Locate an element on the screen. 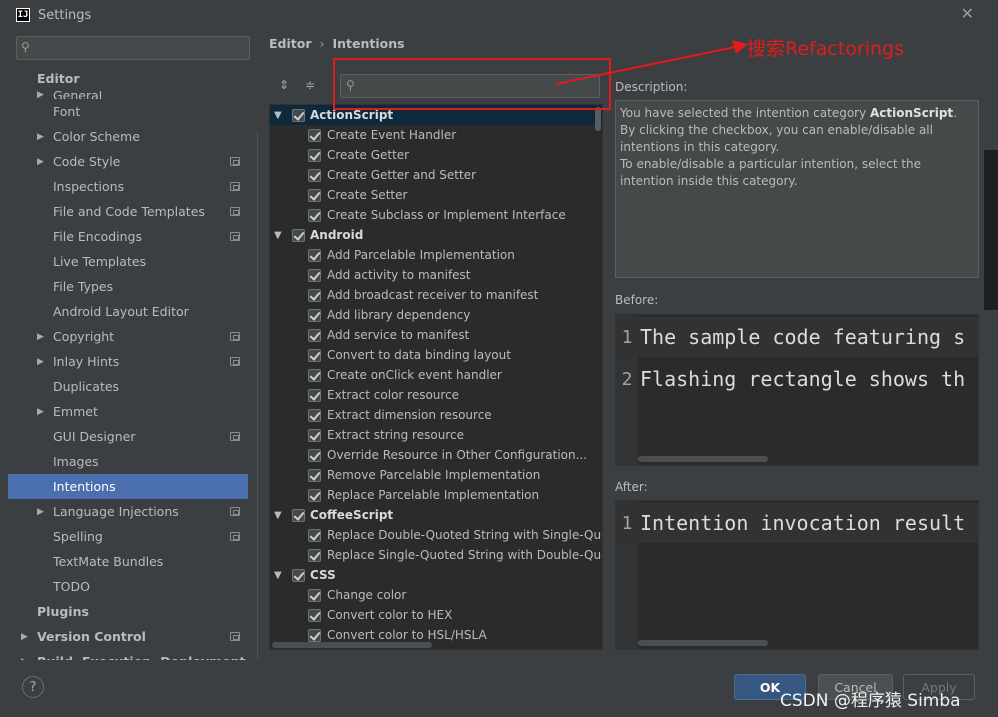 The image size is (998, 717). sidebar-item-todo: TODO is located at coordinates (128, 586).